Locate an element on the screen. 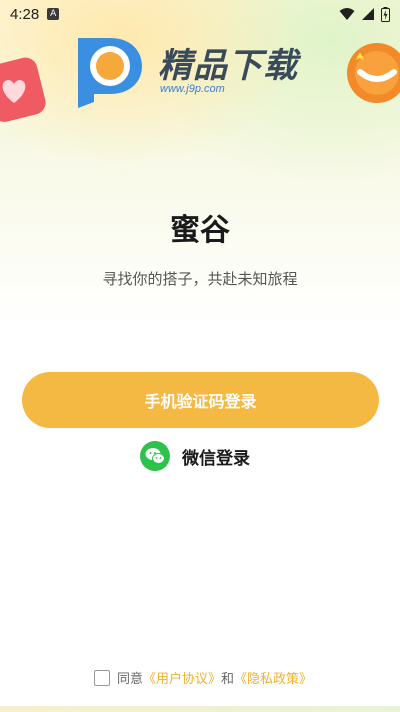 The height and width of the screenshot is (712, 400). user-agreement-link: 《用户协议》 is located at coordinates (182, 677).